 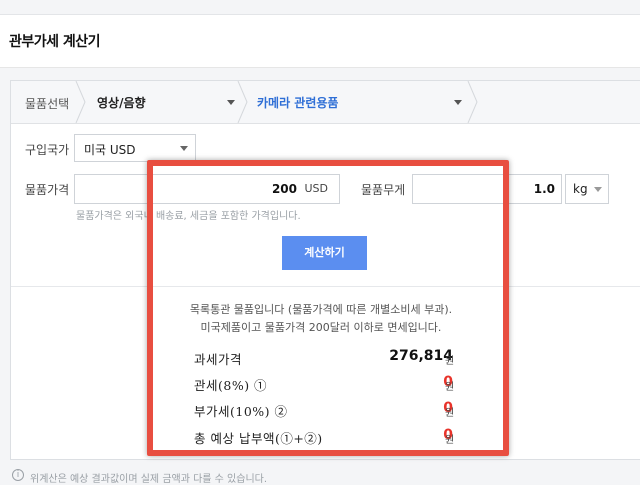 What do you see at coordinates (580, 189) in the screenshot?
I see `weight-unit: kg` at bounding box center [580, 189].